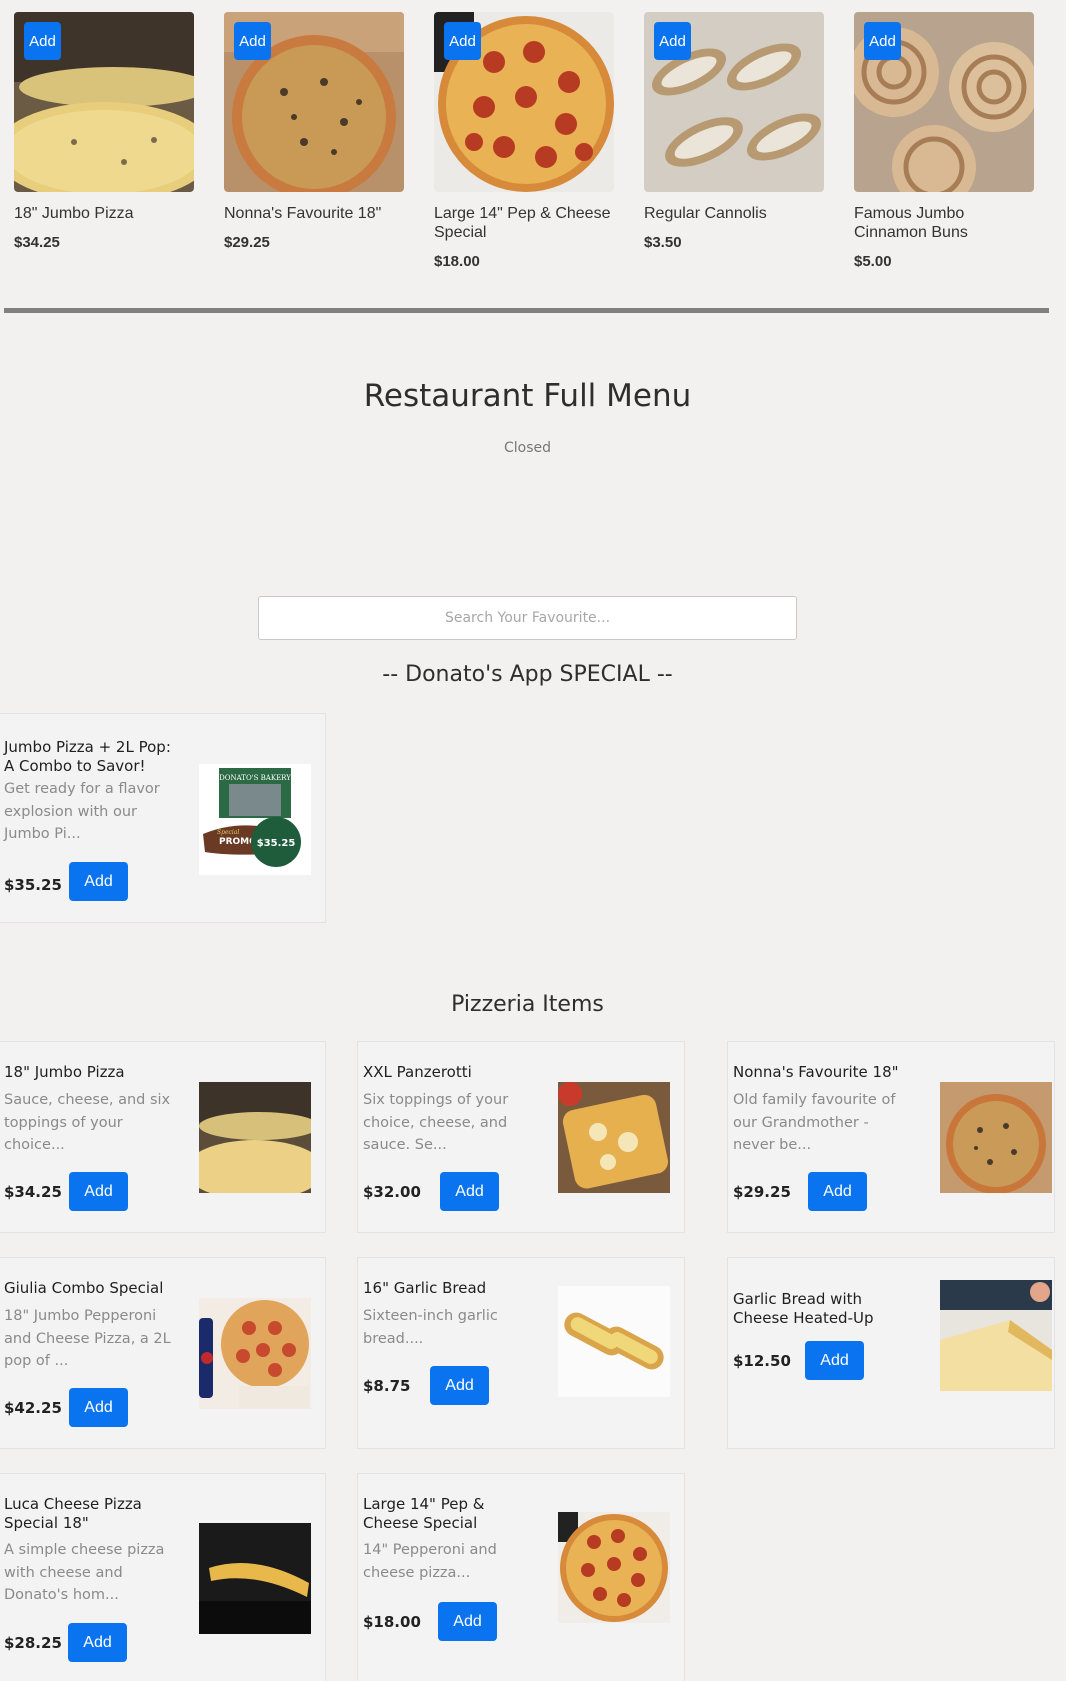 This screenshot has width=1066, height=1681. What do you see at coordinates (873, 261) in the screenshot?
I see `featured-item-price: $5.00` at bounding box center [873, 261].